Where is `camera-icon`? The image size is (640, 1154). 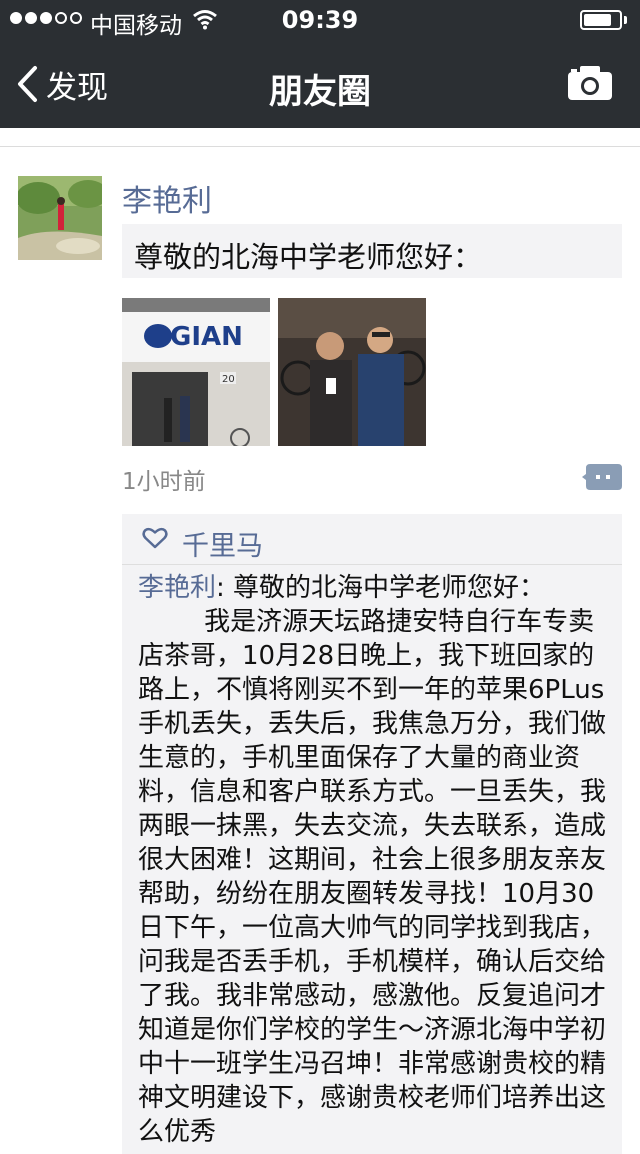
camera-icon is located at coordinates (590, 83).